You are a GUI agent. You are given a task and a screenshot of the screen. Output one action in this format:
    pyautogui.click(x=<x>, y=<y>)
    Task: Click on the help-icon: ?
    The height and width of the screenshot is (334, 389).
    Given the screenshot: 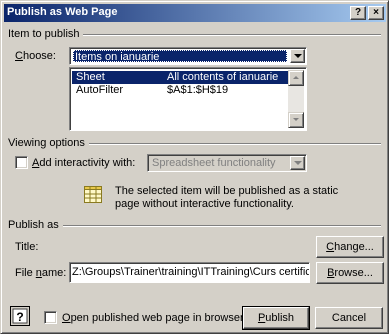 What is the action you would take?
    pyautogui.click(x=20, y=316)
    